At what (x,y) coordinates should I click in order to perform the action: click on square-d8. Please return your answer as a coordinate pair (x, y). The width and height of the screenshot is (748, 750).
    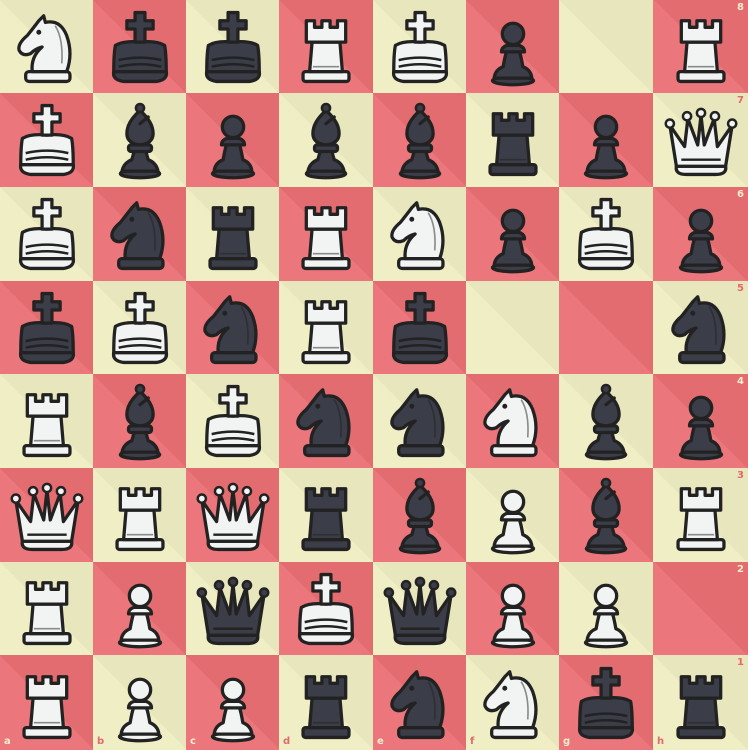
    Looking at the image, I should click on (326, 46).